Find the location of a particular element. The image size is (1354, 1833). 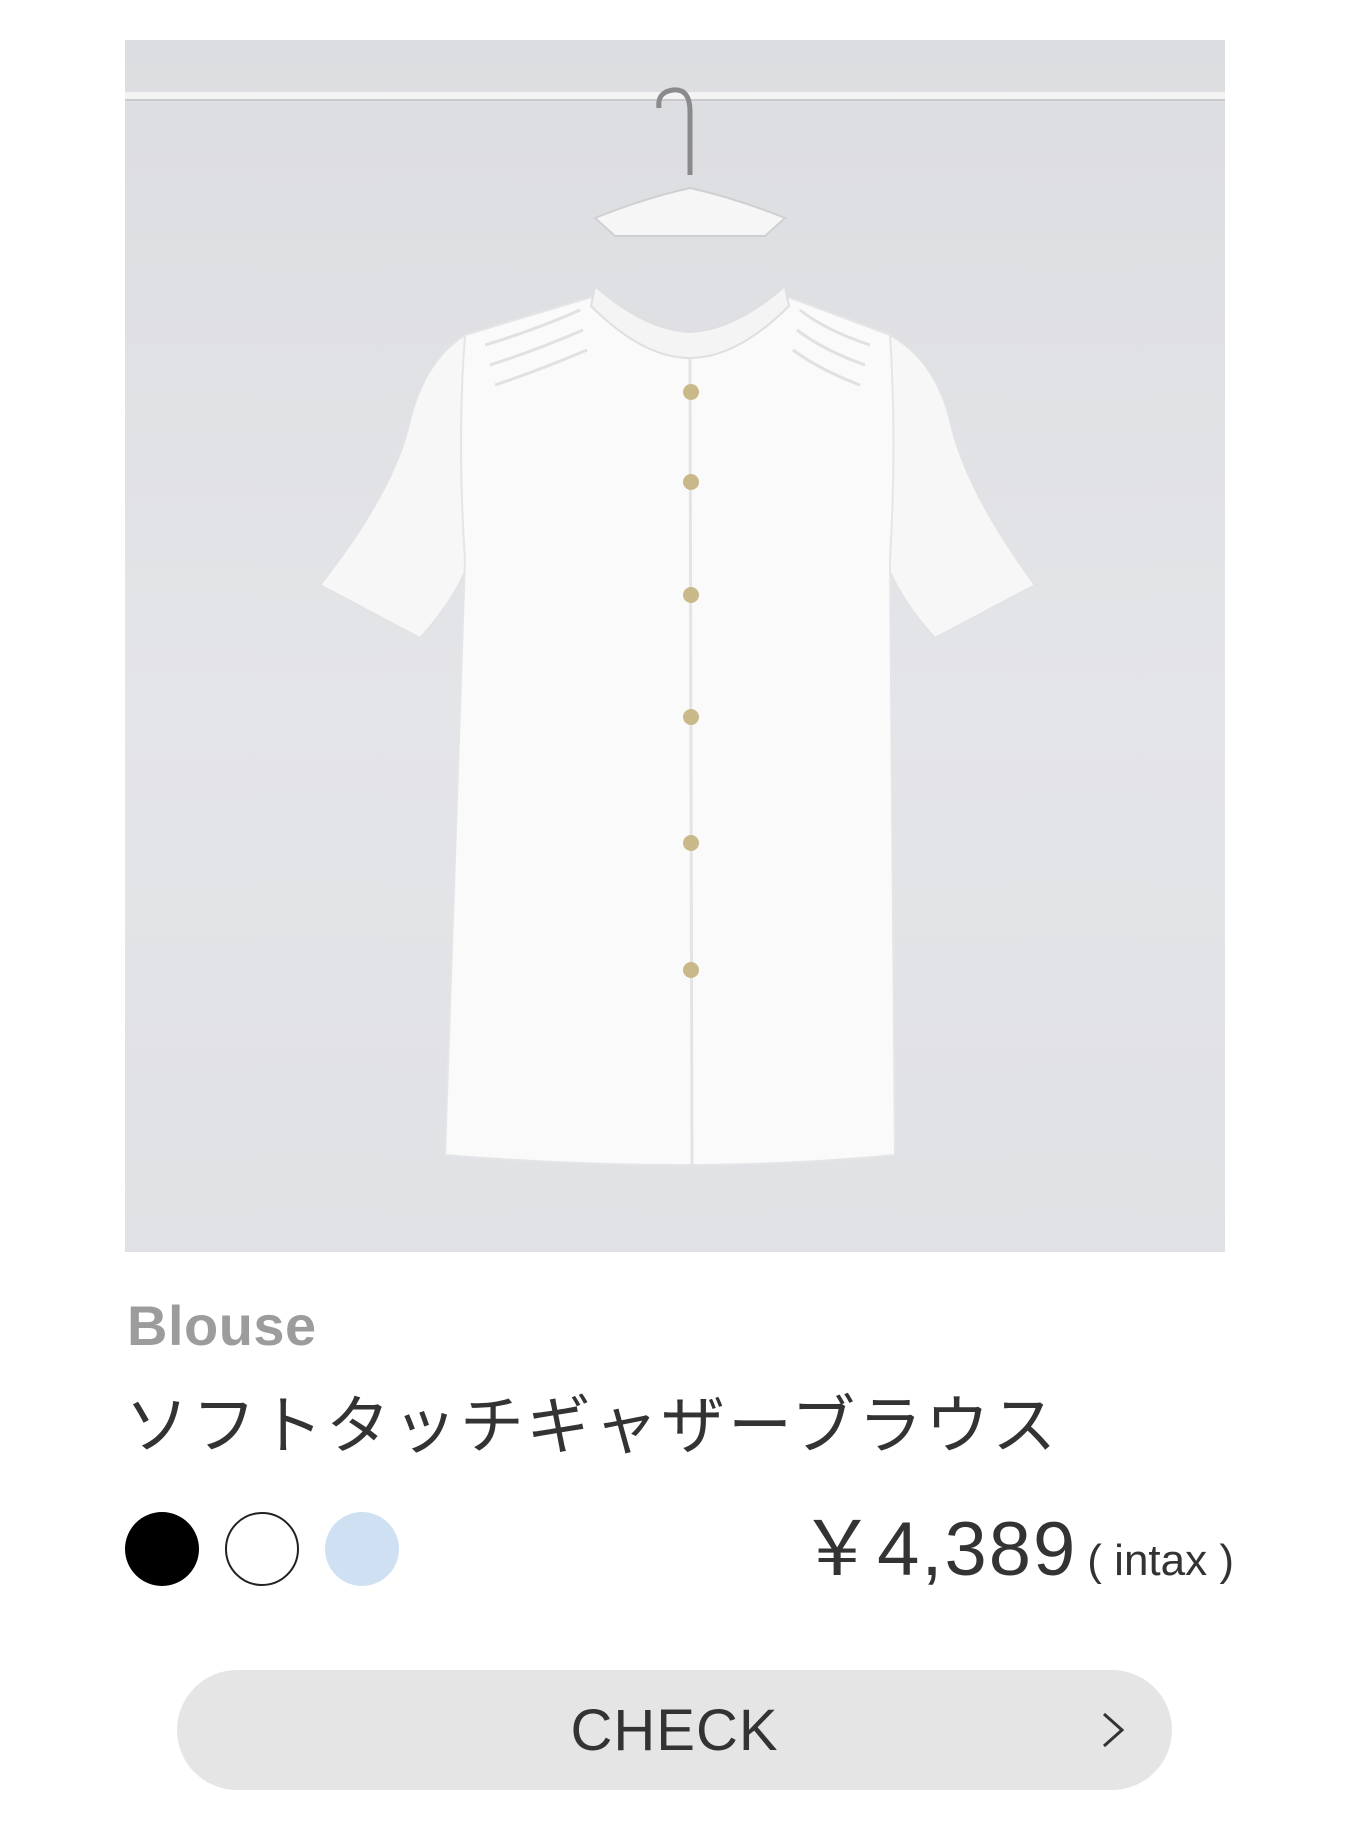

product-name: ソフトタッチギャザーブラウス is located at coordinates (592, 1427).